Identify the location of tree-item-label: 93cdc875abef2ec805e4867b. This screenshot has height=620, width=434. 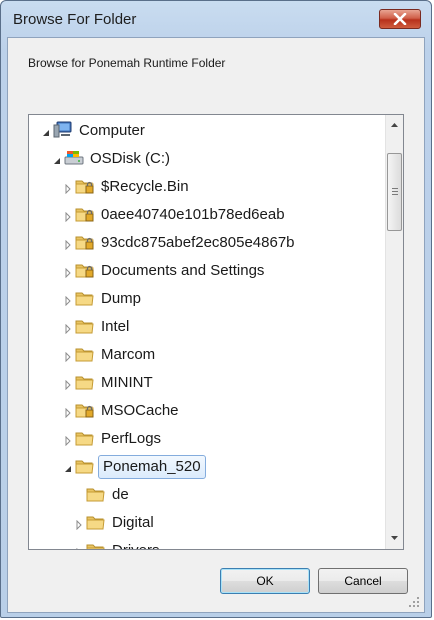
(198, 242).